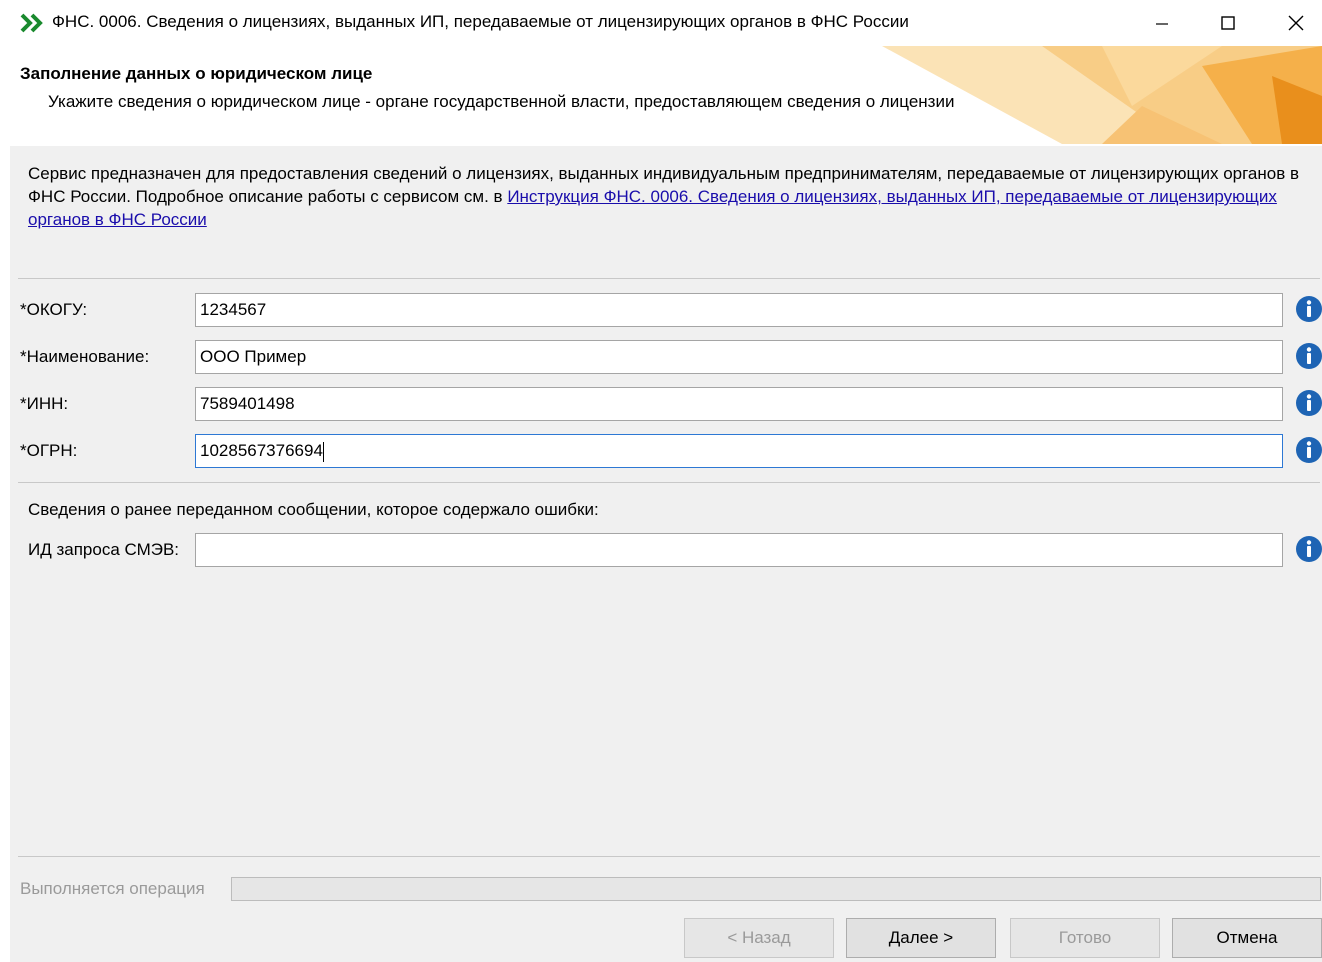  What do you see at coordinates (196, 73) in the screenshot?
I see `header-title: Заполнение данных о юридическом лице` at bounding box center [196, 73].